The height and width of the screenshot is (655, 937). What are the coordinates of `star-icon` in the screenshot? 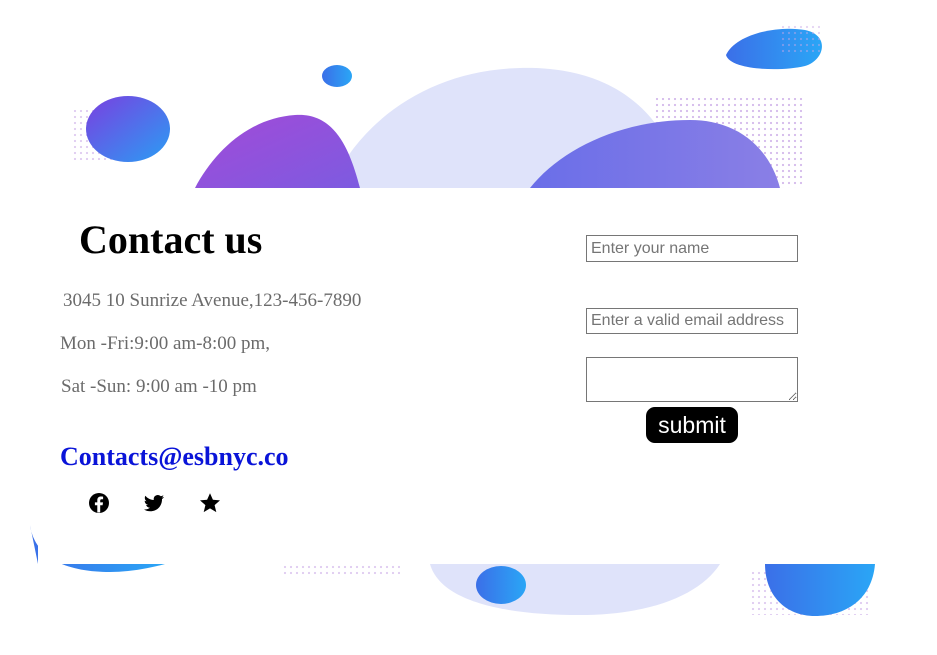 It's located at (210, 503).